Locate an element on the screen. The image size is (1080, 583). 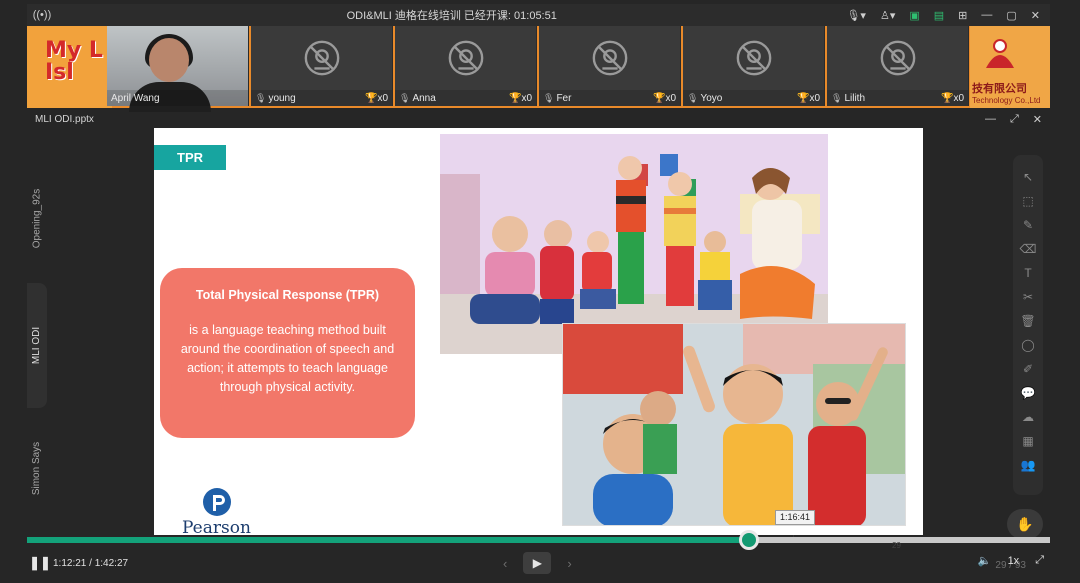
raise-hand-icon: ✋ is located at coordinates (1025, 524).